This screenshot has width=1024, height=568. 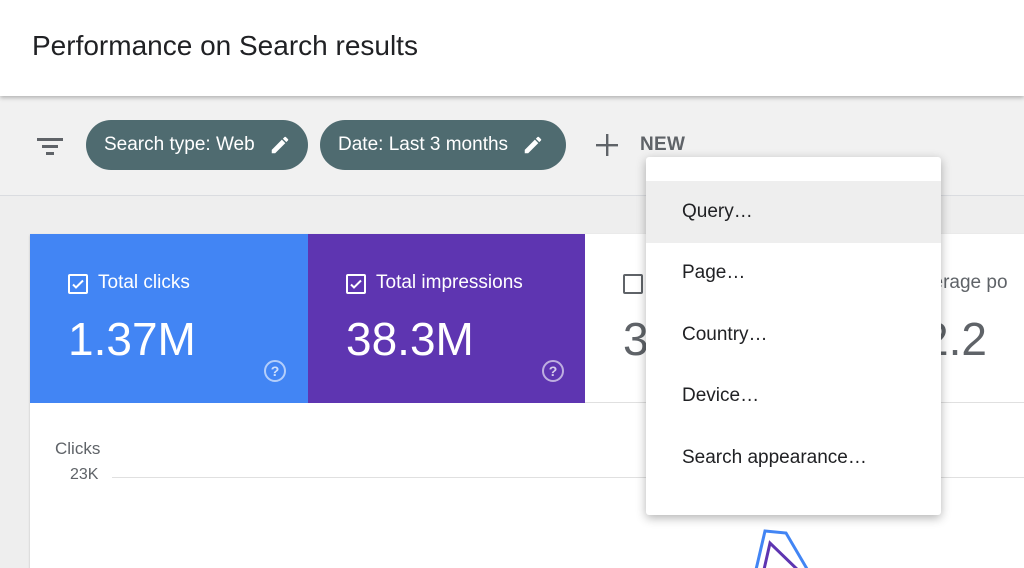 What do you see at coordinates (144, 282) in the screenshot?
I see `metric-label: Total clicks` at bounding box center [144, 282].